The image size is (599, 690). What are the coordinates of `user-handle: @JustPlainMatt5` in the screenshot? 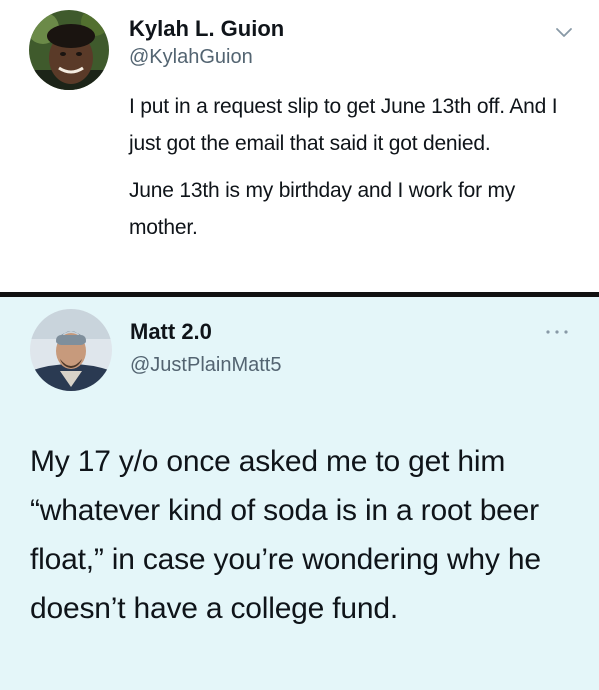 It's located at (205, 365).